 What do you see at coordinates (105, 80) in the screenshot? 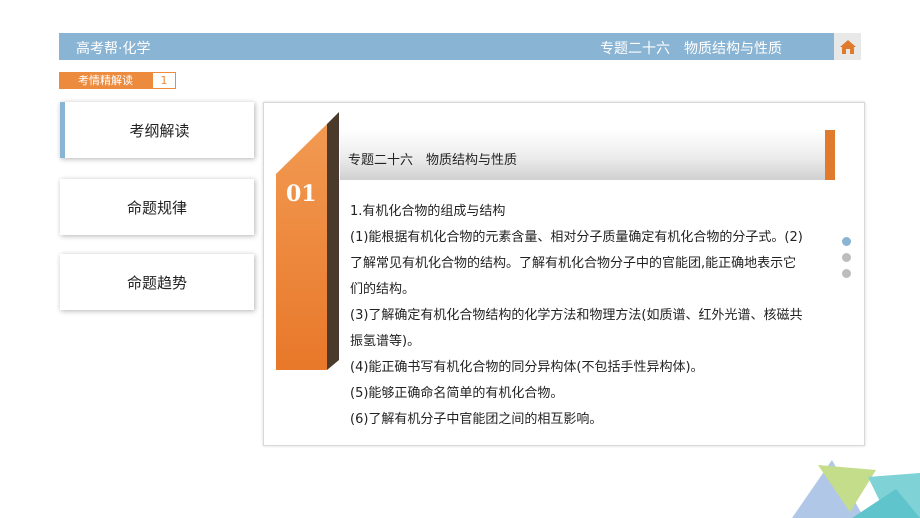
I see `section-tag: 考情精解读` at bounding box center [105, 80].